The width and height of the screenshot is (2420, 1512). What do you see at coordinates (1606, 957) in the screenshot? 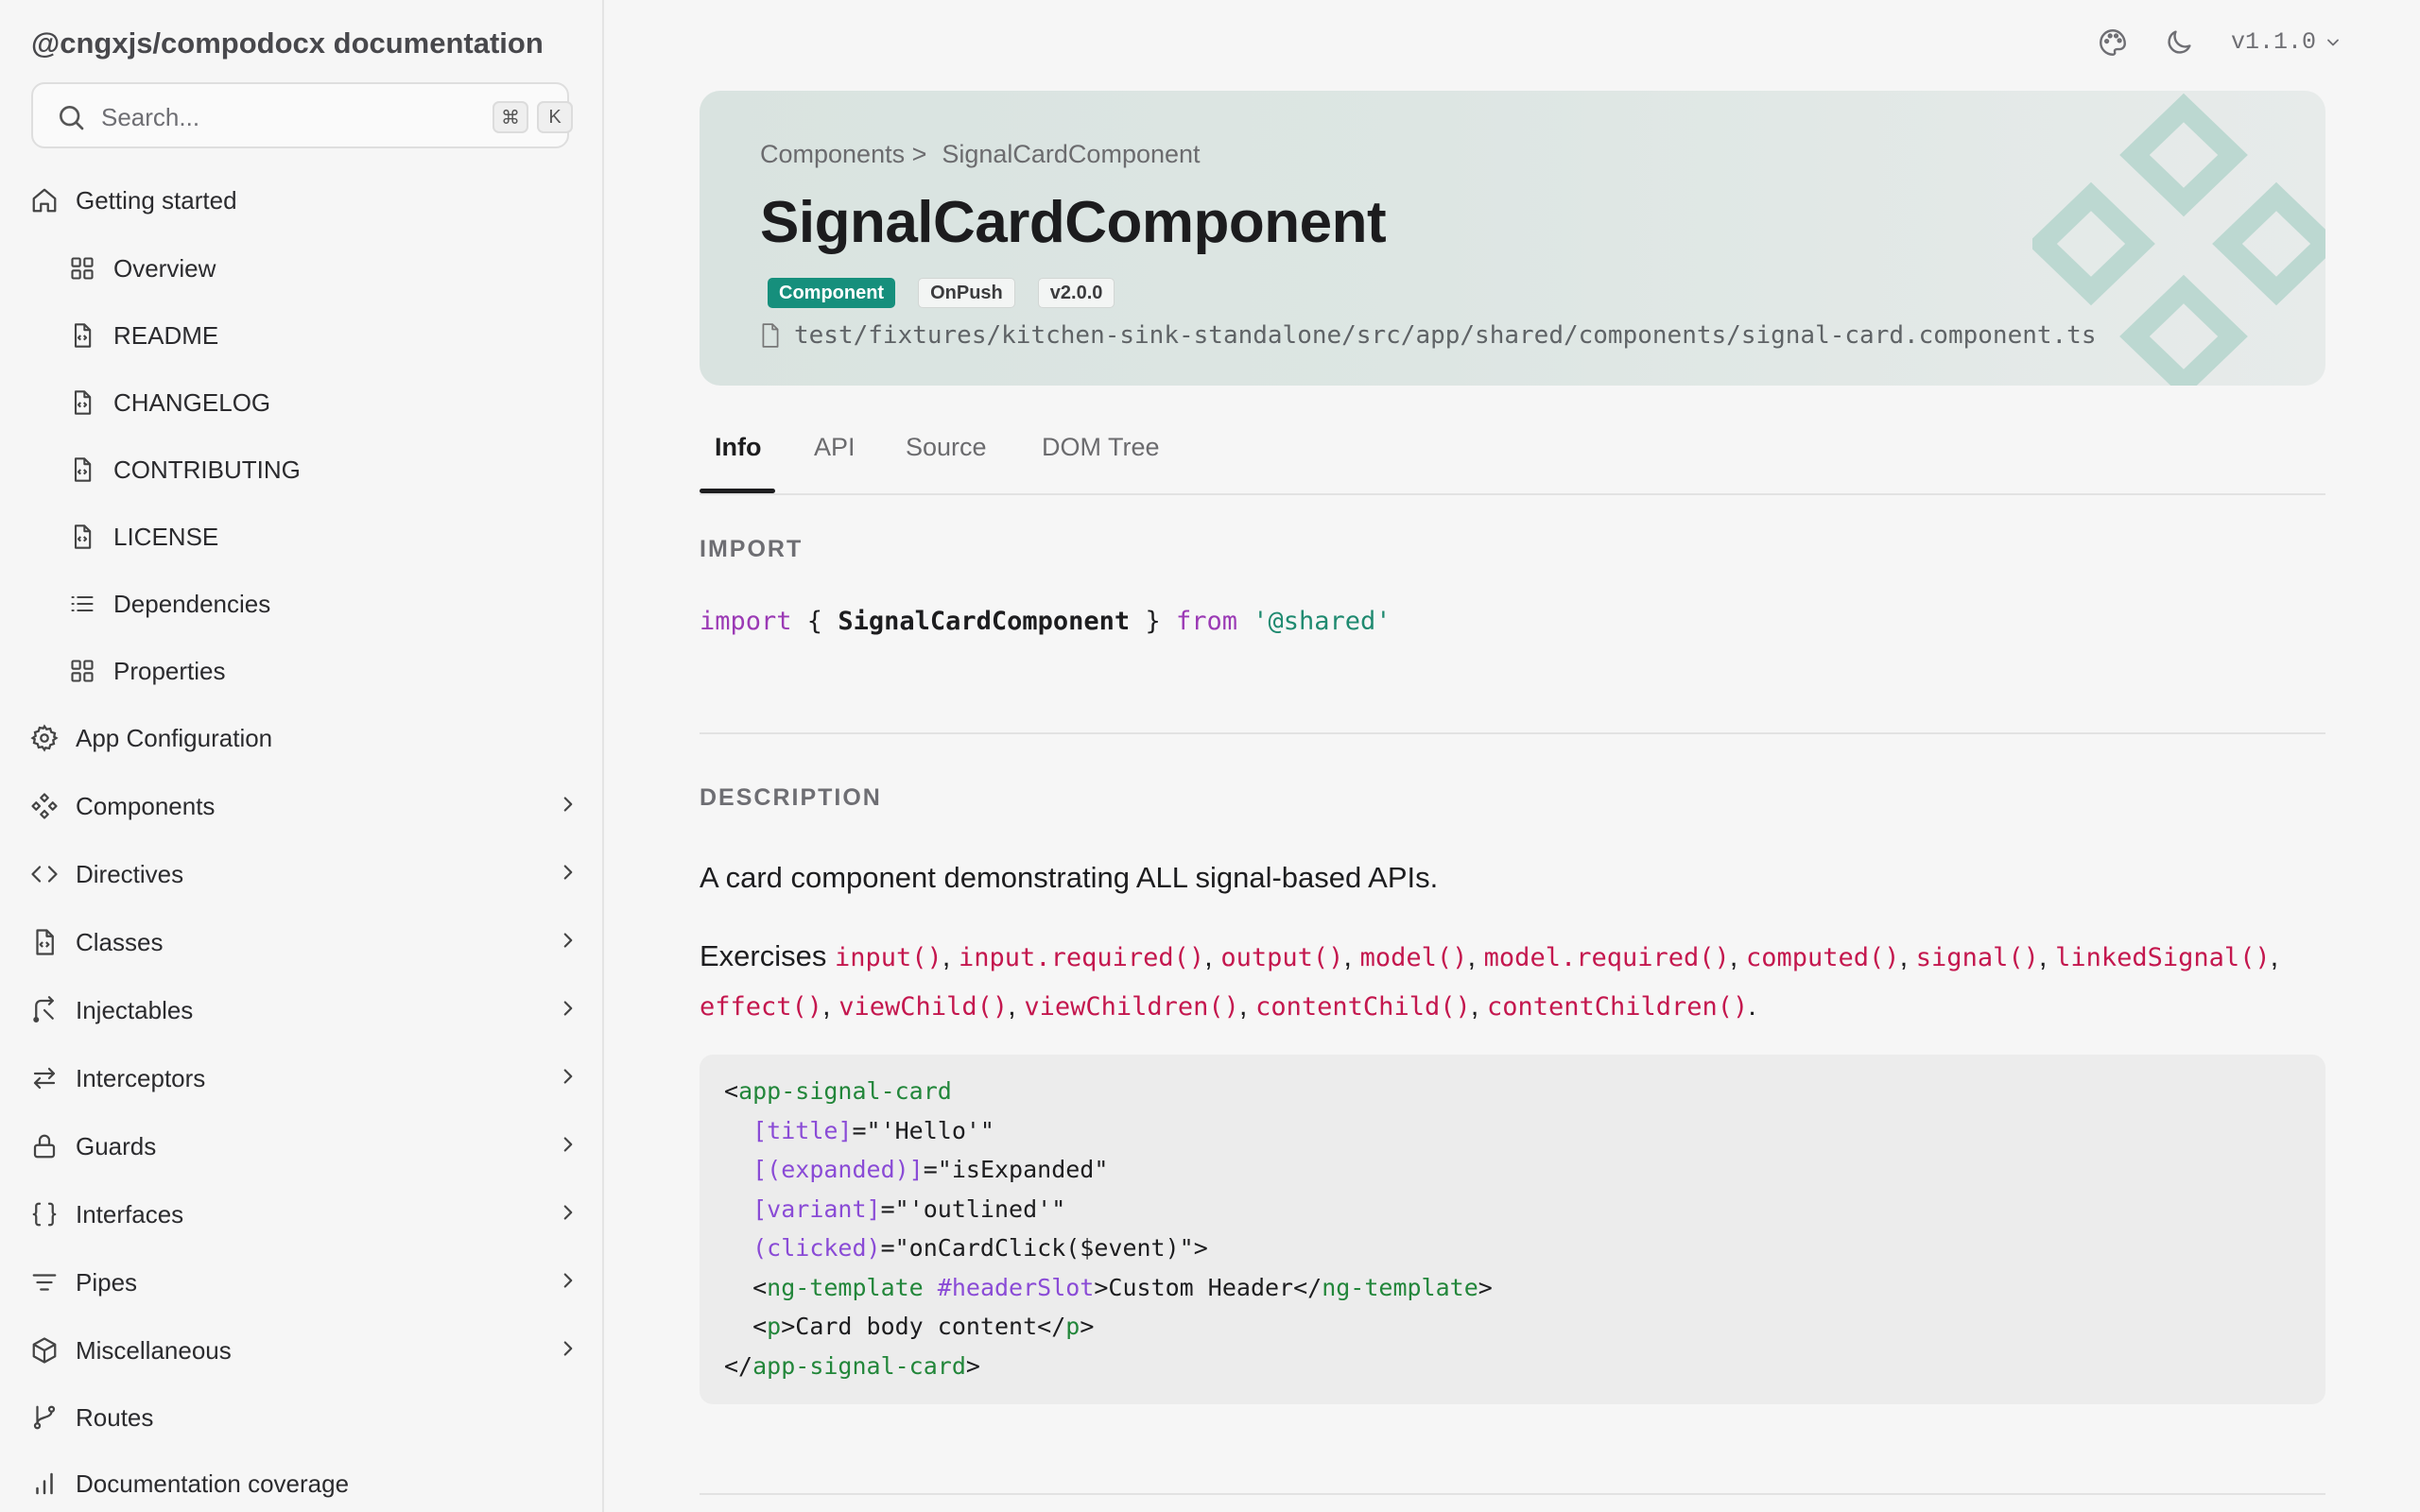
I see `api-model-required: model.required()` at bounding box center [1606, 957].